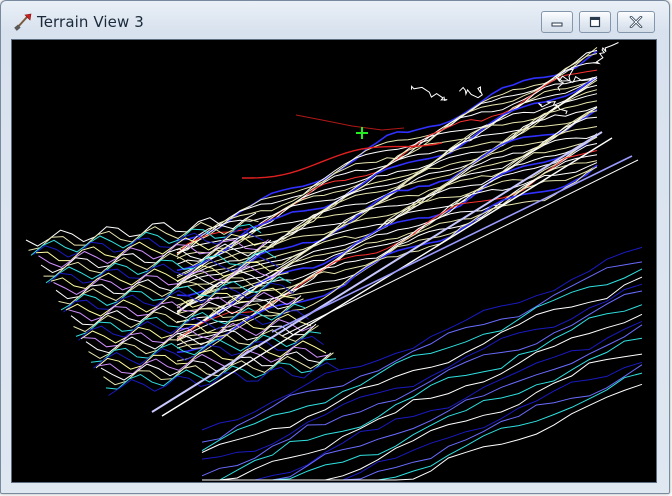  What do you see at coordinates (23, 22) in the screenshot?
I see `shovel-icon` at bounding box center [23, 22].